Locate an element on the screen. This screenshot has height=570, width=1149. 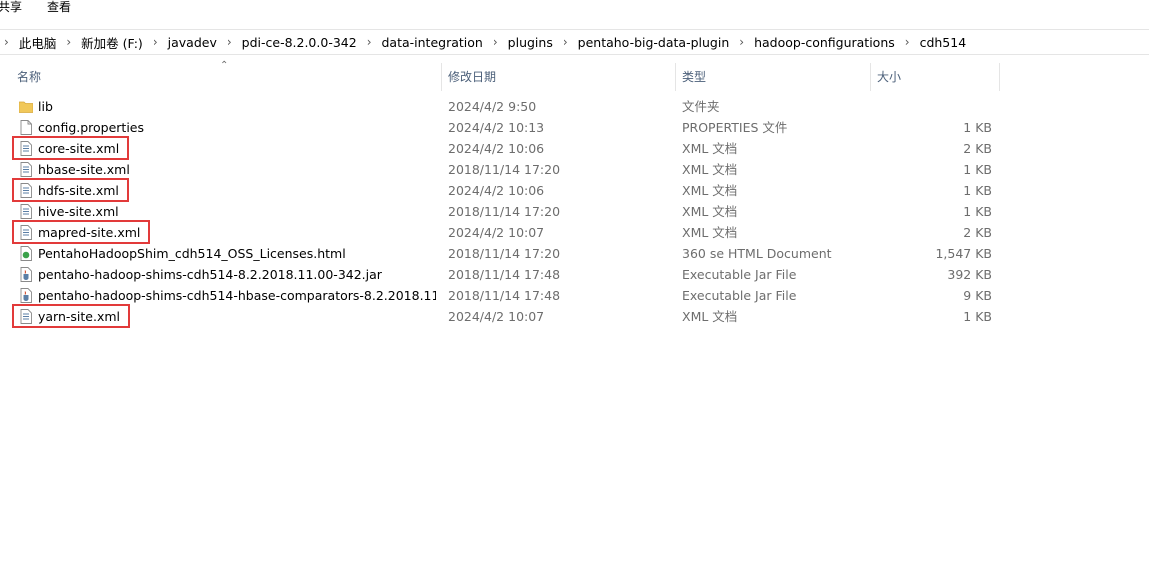
breadcrumb-item: pdi-ce-8.2.0.0-342 is located at coordinates (299, 42).